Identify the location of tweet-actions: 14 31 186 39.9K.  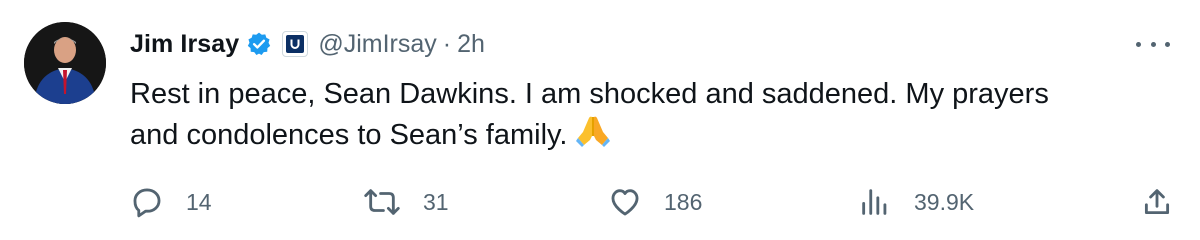
(655, 202).